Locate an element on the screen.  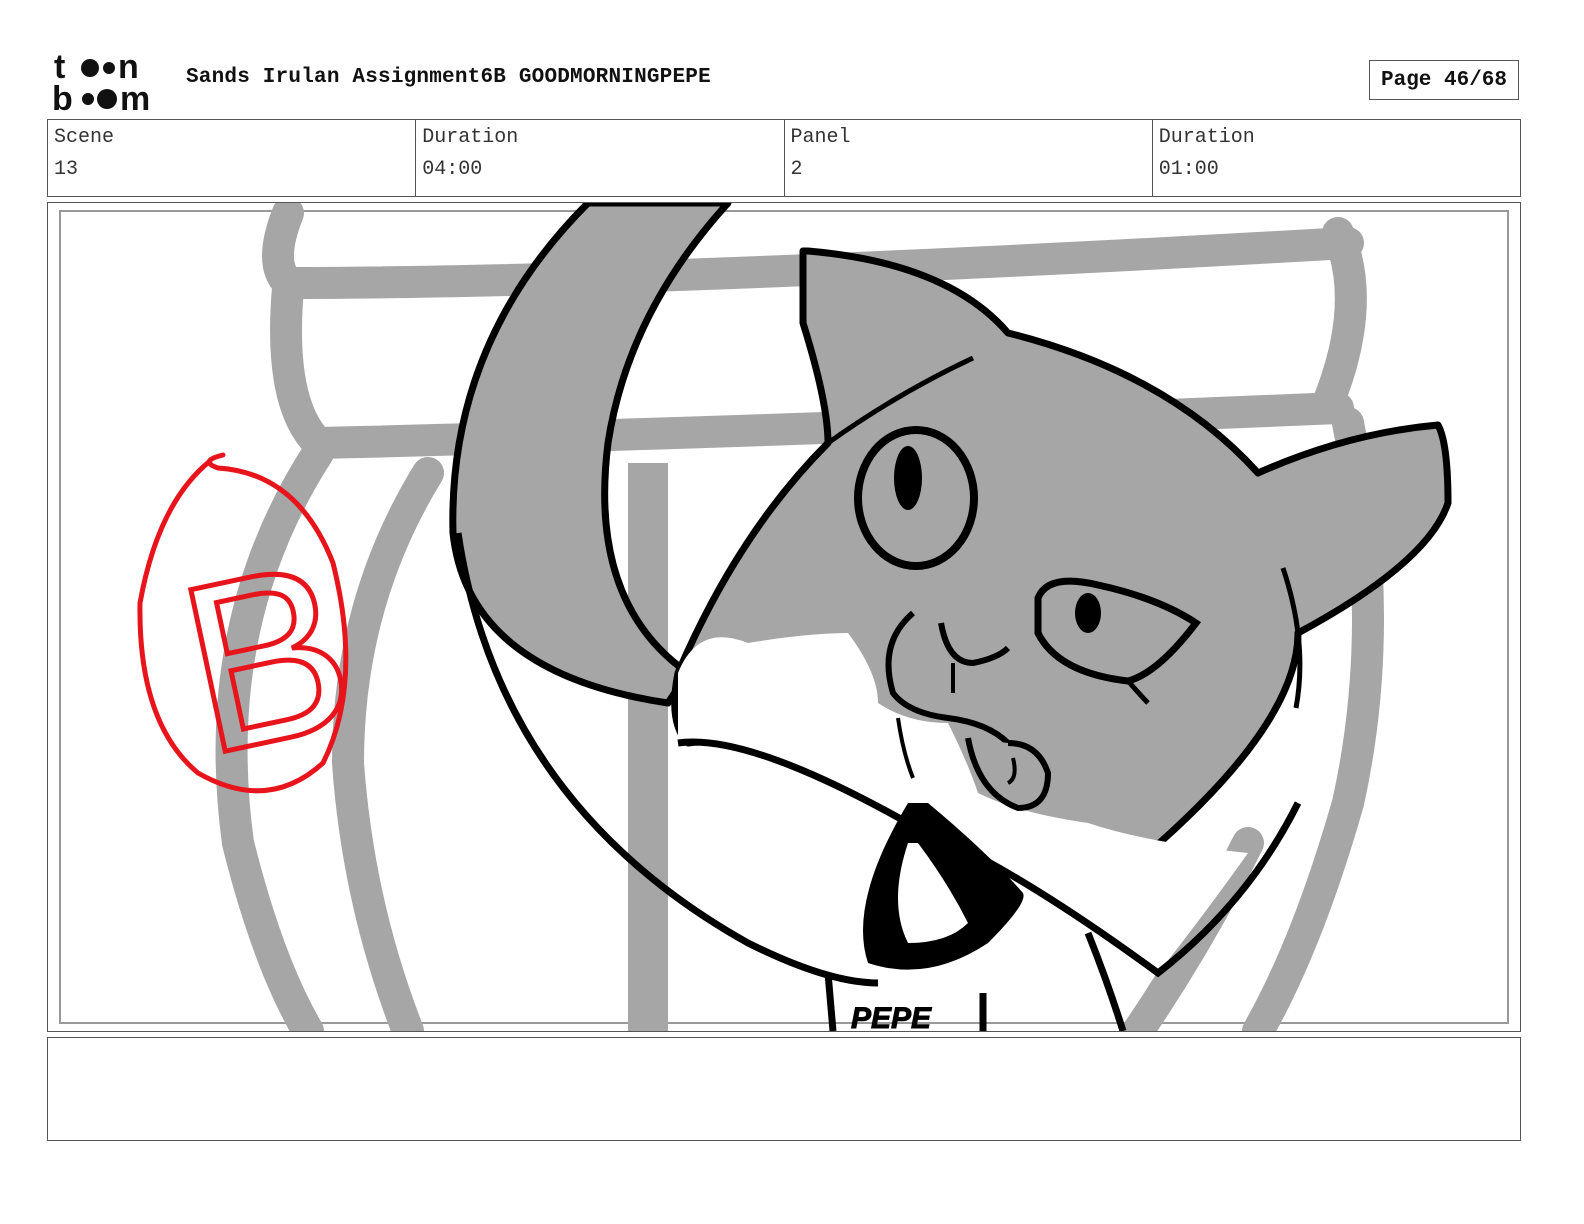
panel-cell: Panel 2 is located at coordinates (969, 158).